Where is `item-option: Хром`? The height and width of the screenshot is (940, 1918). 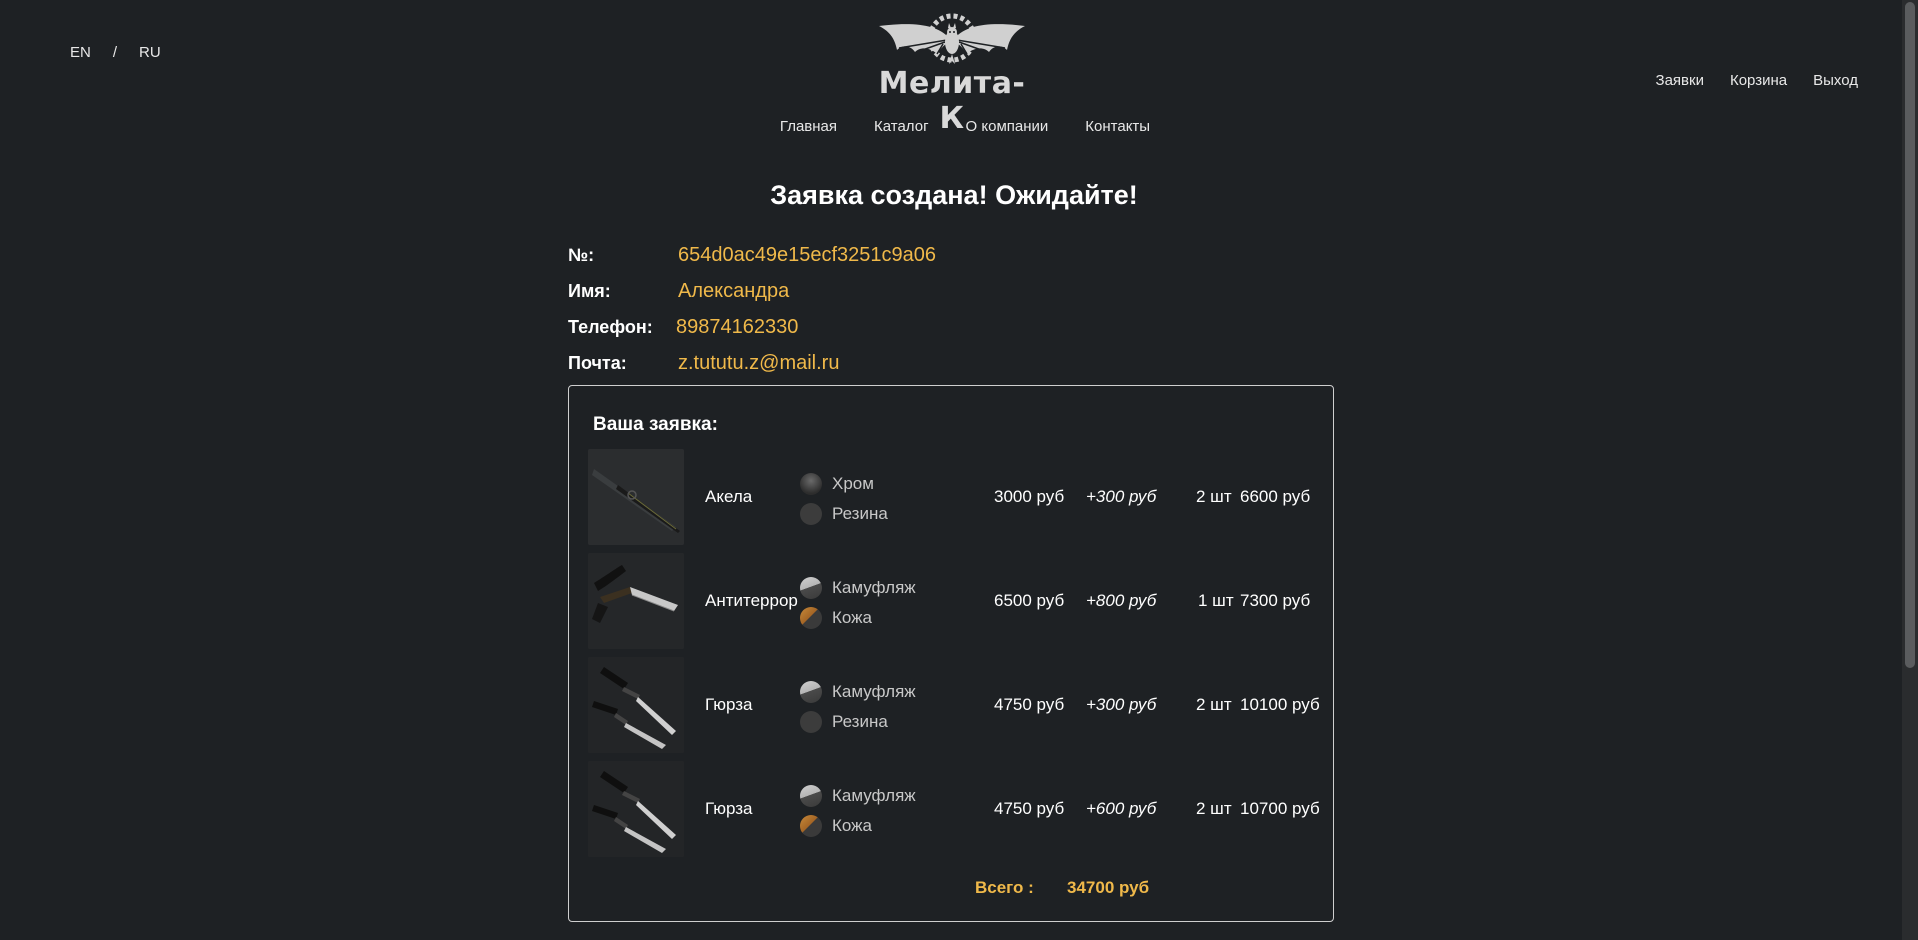
item-option: Хром is located at coordinates (844, 484).